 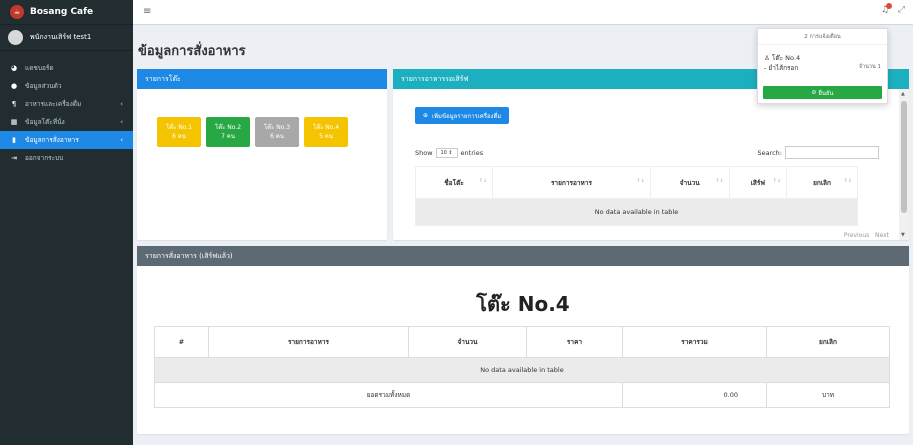 I want to click on fullscreen-icon: ⤢, so click(x=901, y=10).